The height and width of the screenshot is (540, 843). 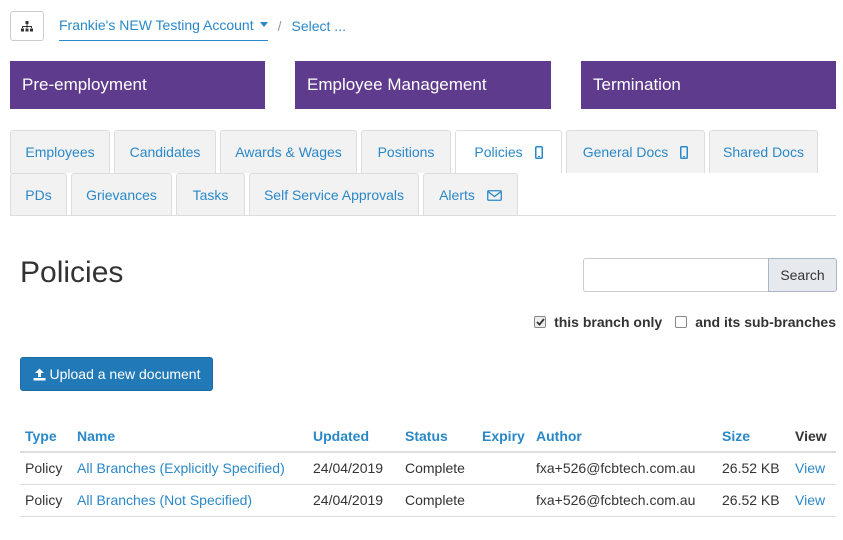 I want to click on column-status: Status, so click(x=438, y=436).